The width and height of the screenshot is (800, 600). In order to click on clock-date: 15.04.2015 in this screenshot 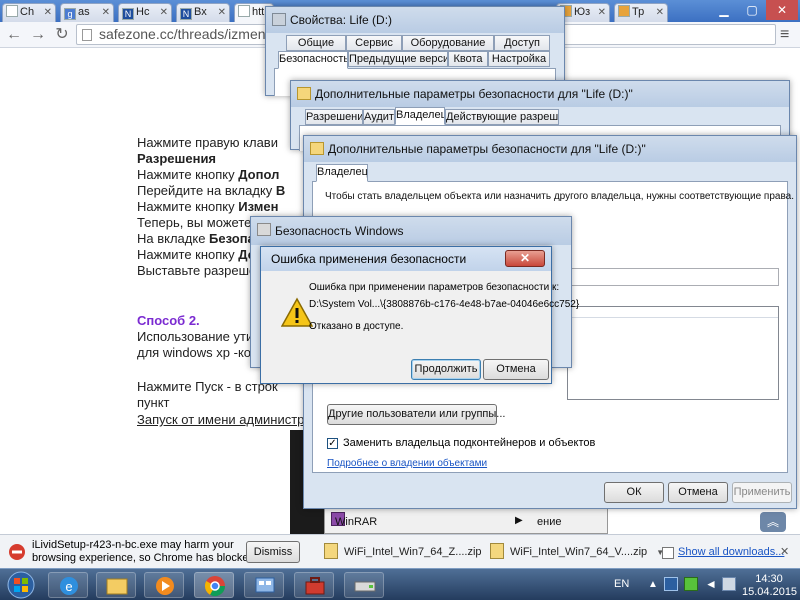, I will do `click(769, 592)`.